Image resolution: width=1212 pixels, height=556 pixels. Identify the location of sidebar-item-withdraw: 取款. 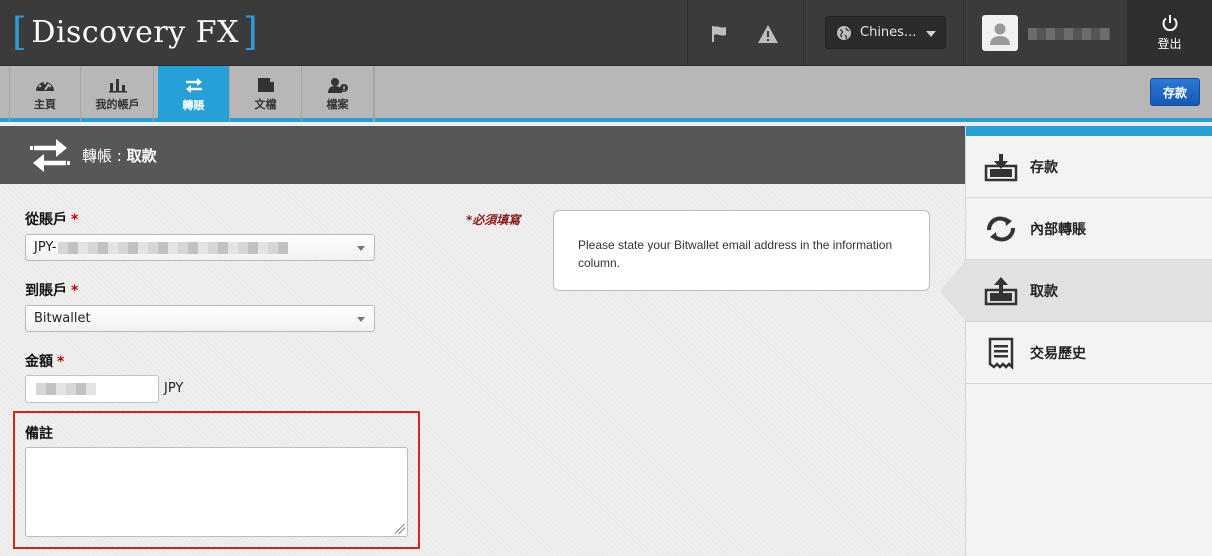
(1075, 291).